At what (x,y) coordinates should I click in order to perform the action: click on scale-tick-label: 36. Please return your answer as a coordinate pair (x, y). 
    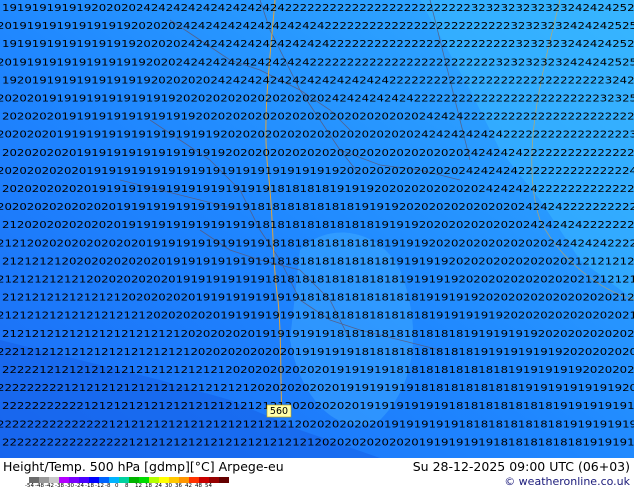
    Looking at the image, I should click on (178, 486).